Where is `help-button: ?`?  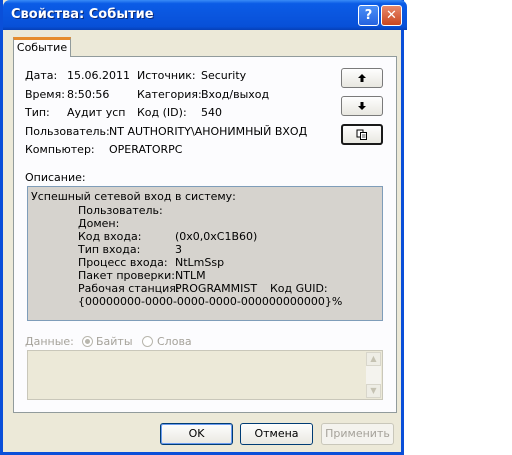
help-button: ? is located at coordinates (368, 15).